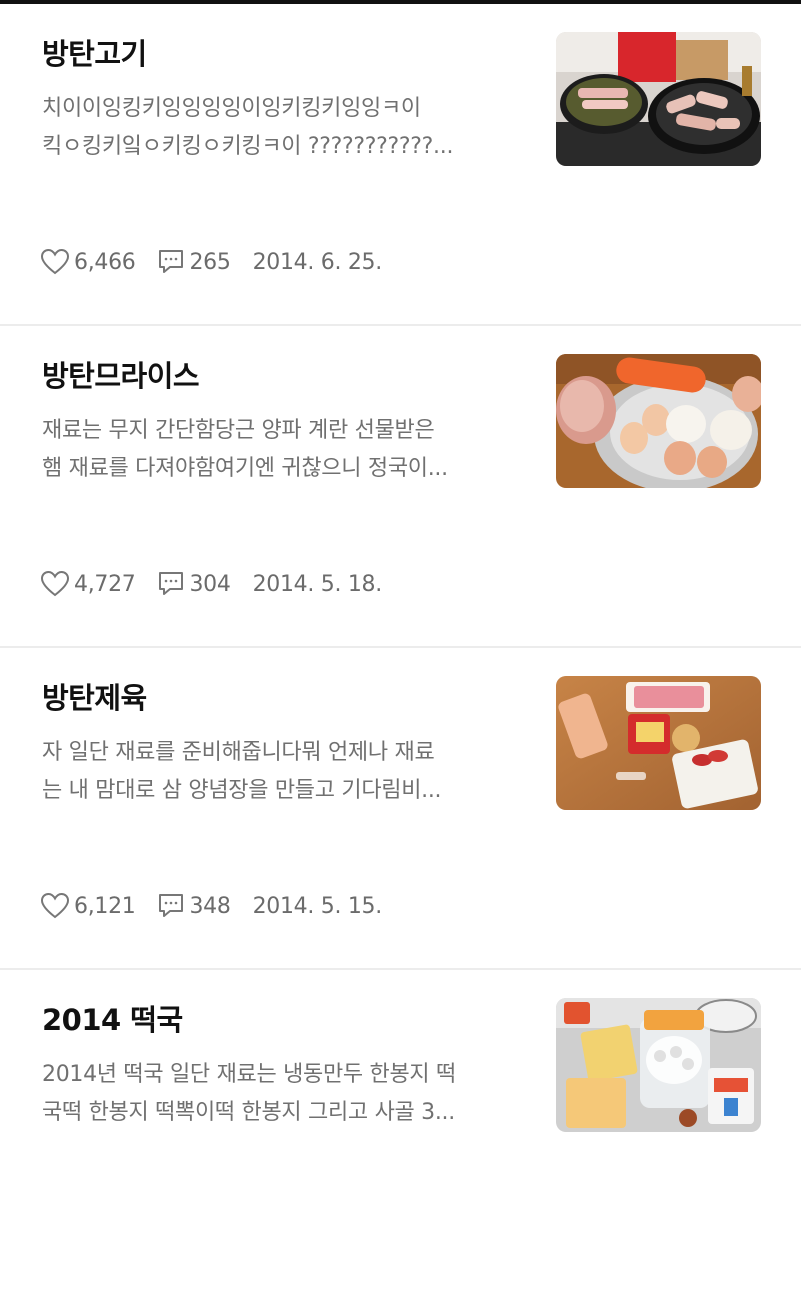 The image size is (801, 1292). I want to click on post-meta: 6,466 265 2014. 6. 25., so click(211, 262).